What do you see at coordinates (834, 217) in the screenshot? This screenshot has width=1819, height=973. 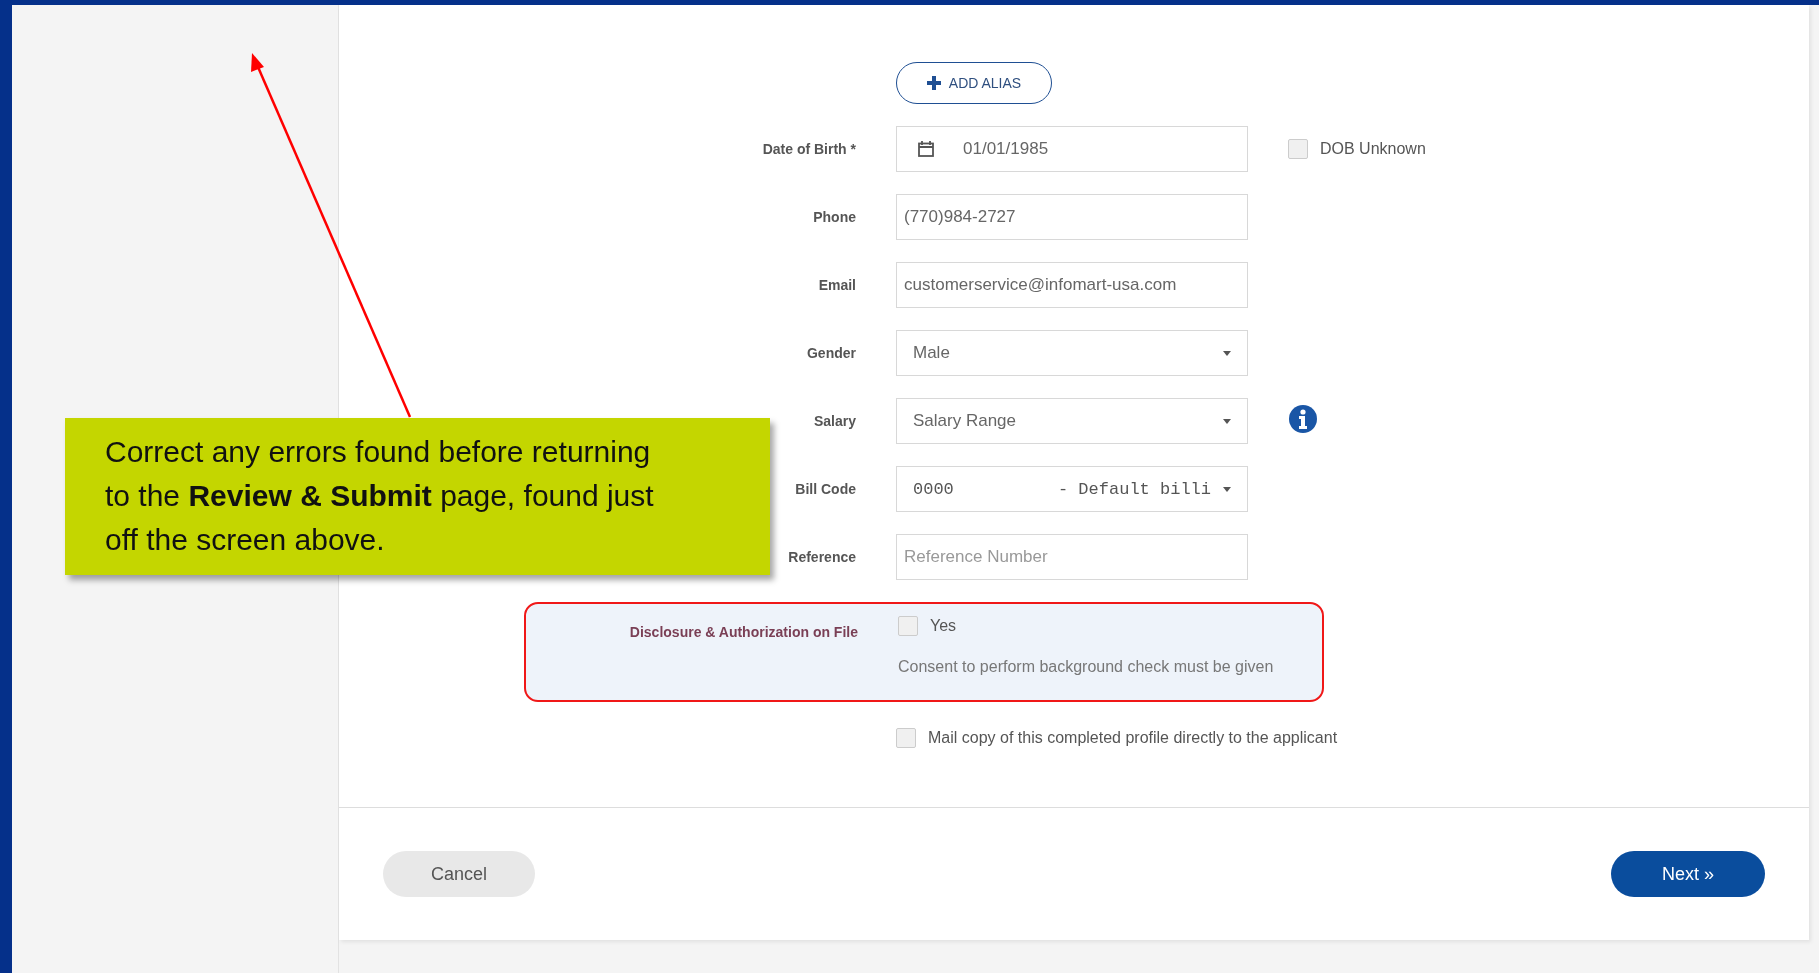 I see `field-label: Phone` at bounding box center [834, 217].